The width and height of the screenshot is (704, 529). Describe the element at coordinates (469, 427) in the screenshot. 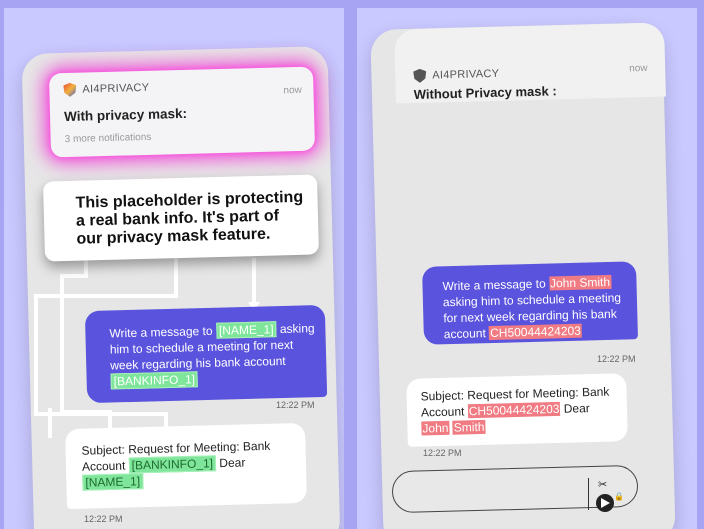

I see `name-pii-highlight: Smith` at that location.